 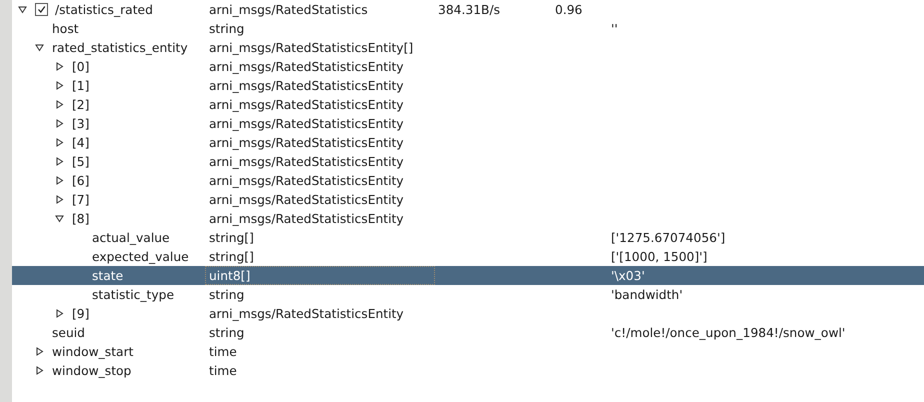 What do you see at coordinates (468, 142) in the screenshot?
I see `tree-row: [4] arni_msgs/RatedStatisticsEntity` at bounding box center [468, 142].